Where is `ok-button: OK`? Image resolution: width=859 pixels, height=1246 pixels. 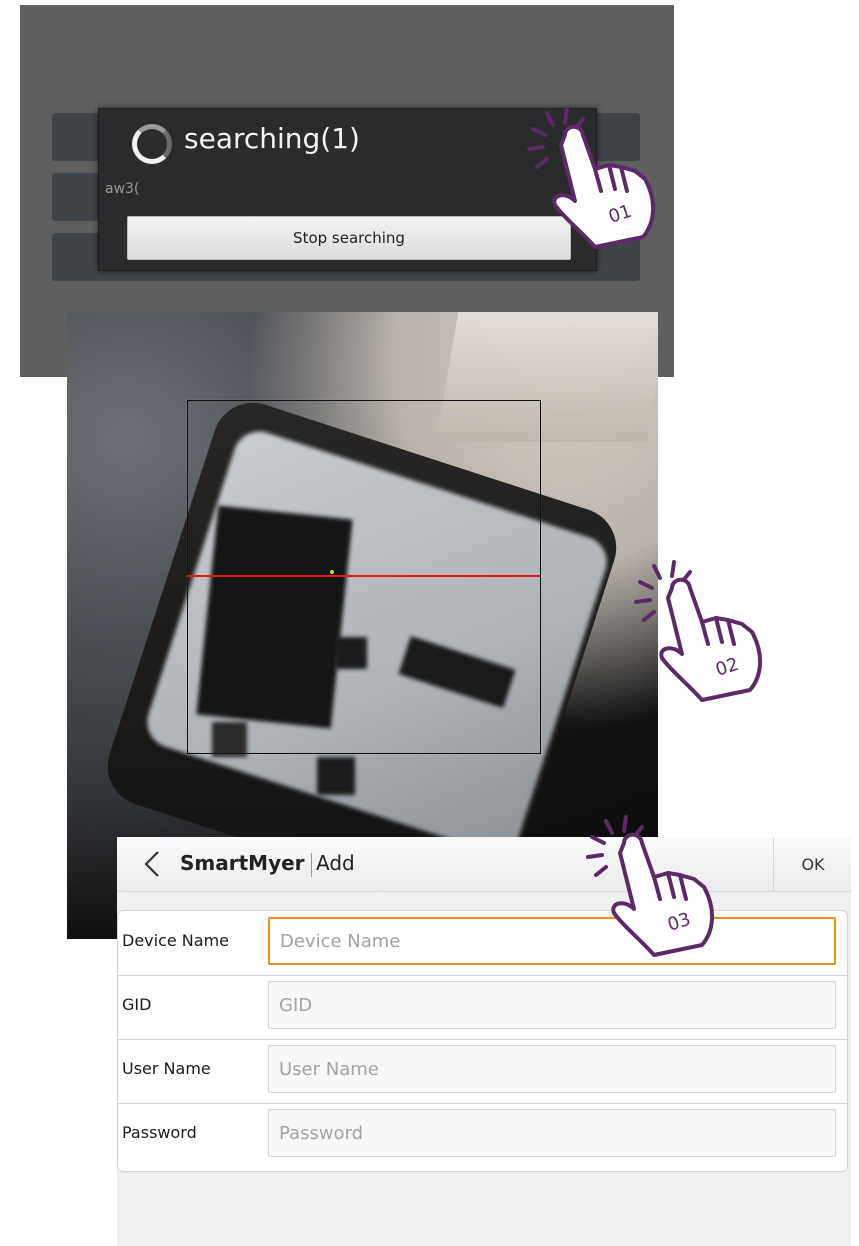 ok-button: OK is located at coordinates (812, 864).